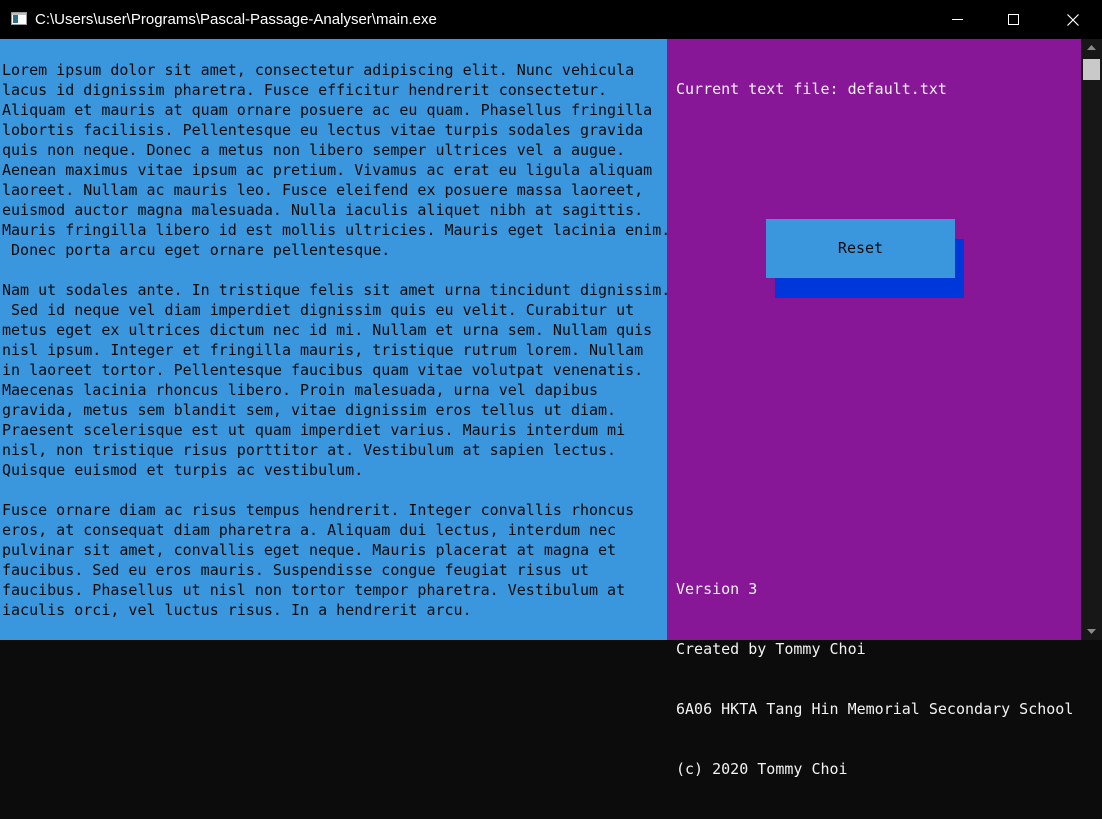  What do you see at coordinates (771, 649) in the screenshot?
I see `author-text: Created by Tommy Choi` at bounding box center [771, 649].